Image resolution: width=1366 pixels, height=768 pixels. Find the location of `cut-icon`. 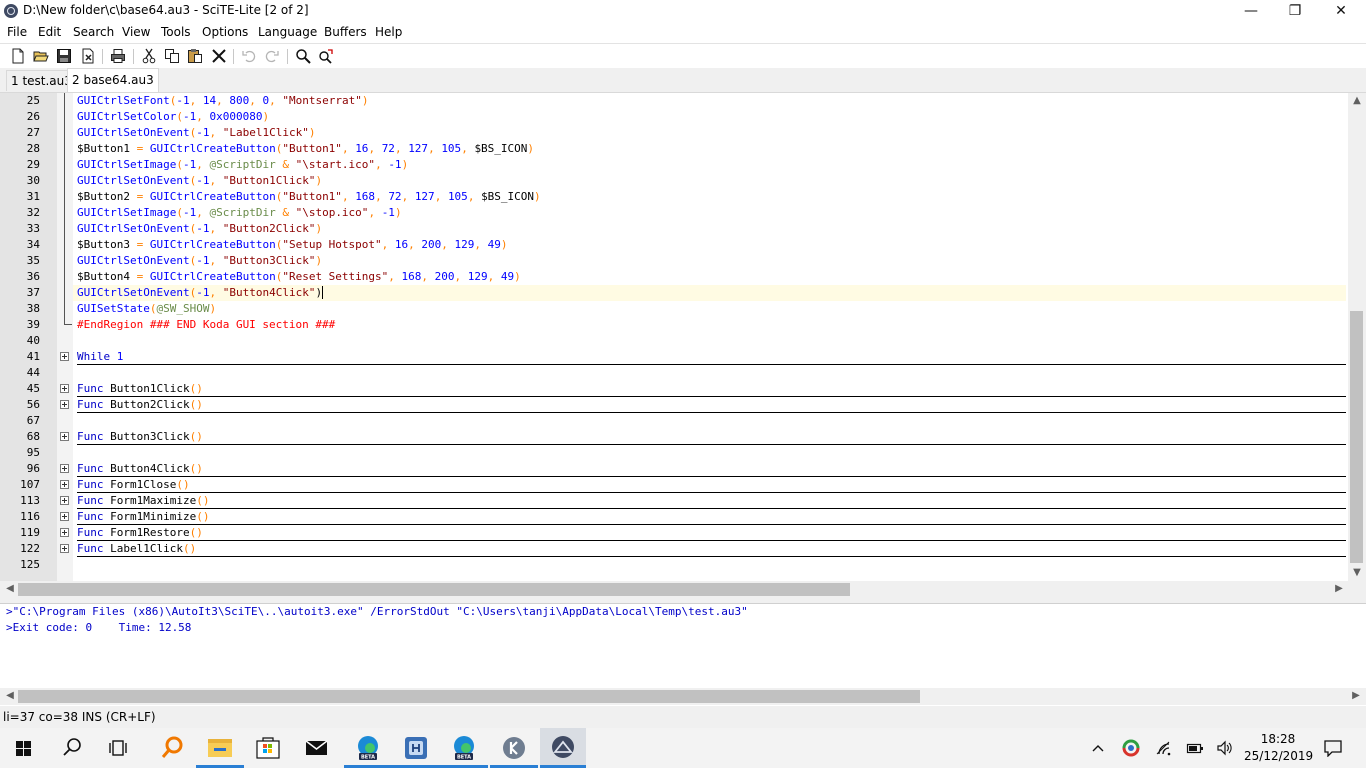

cut-icon is located at coordinates (149, 56).